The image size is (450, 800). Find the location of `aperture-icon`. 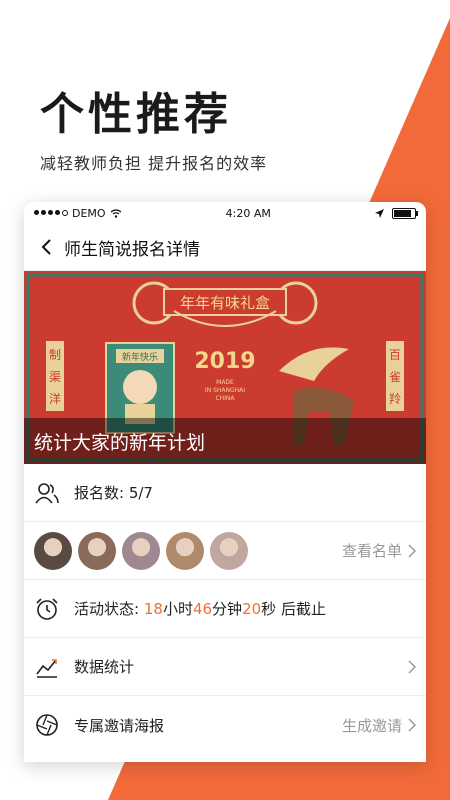

aperture-icon is located at coordinates (47, 725).